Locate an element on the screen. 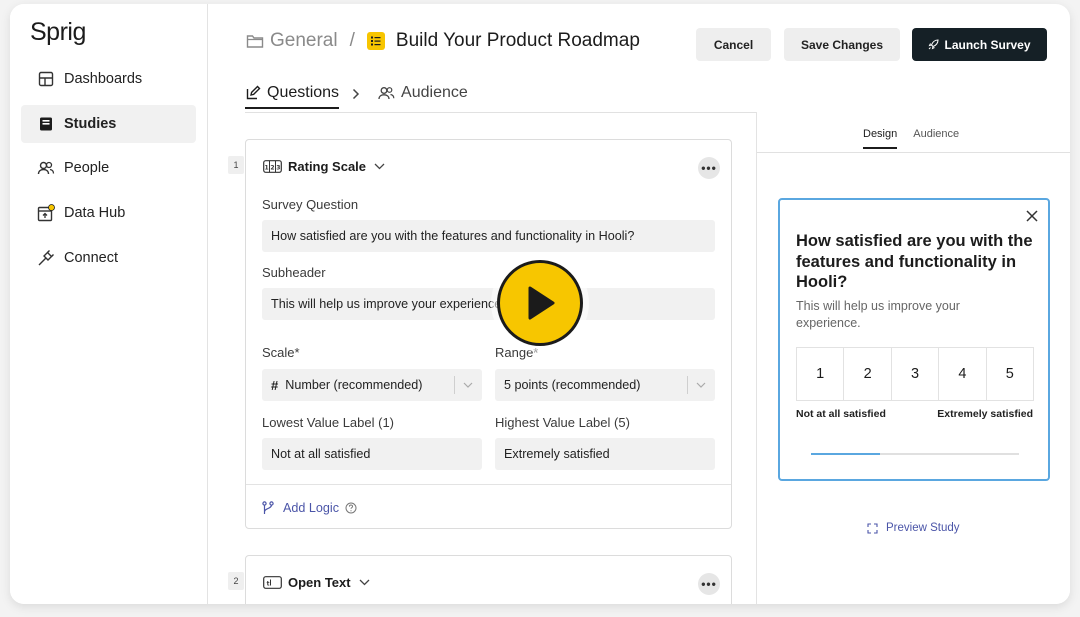 This screenshot has height=617, width=1080. tab-questions: Questions is located at coordinates (292, 96).